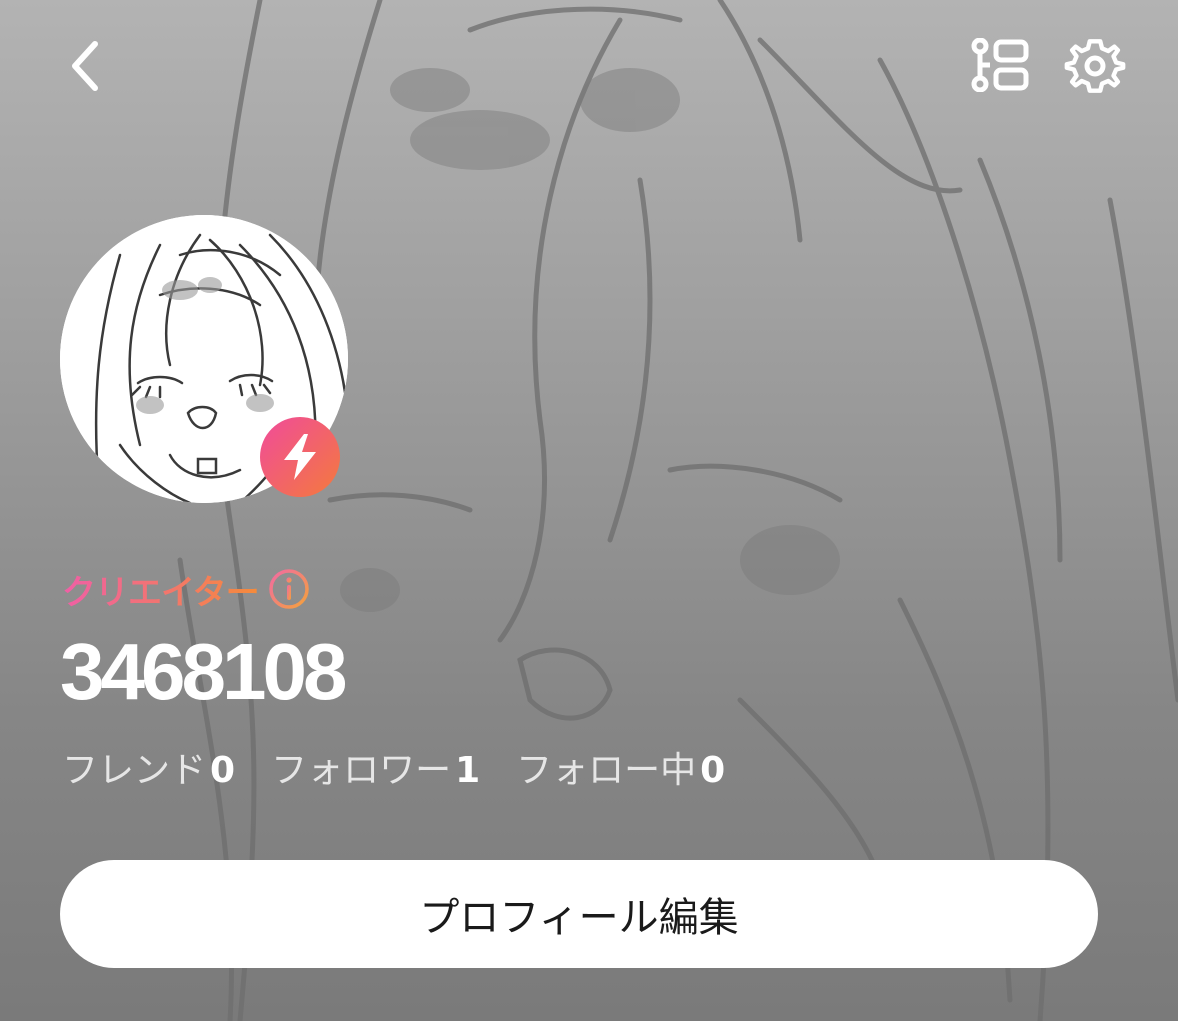  I want to click on stats-row: フレンド 0 フォロワー 1 フォロー中 0, so click(411, 771).